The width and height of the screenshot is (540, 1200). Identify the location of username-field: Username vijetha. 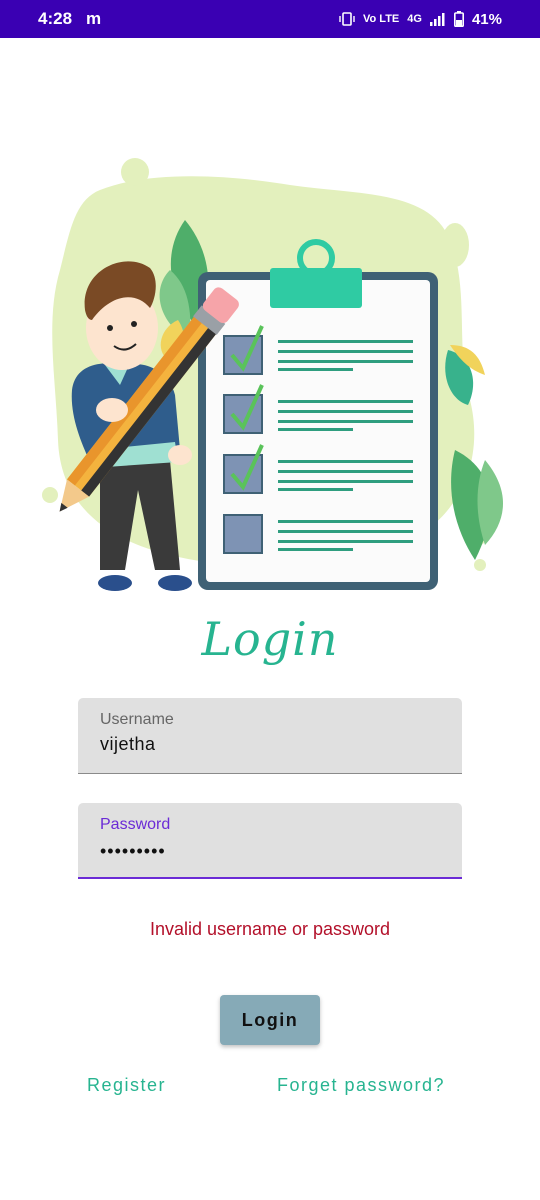
(270, 736).